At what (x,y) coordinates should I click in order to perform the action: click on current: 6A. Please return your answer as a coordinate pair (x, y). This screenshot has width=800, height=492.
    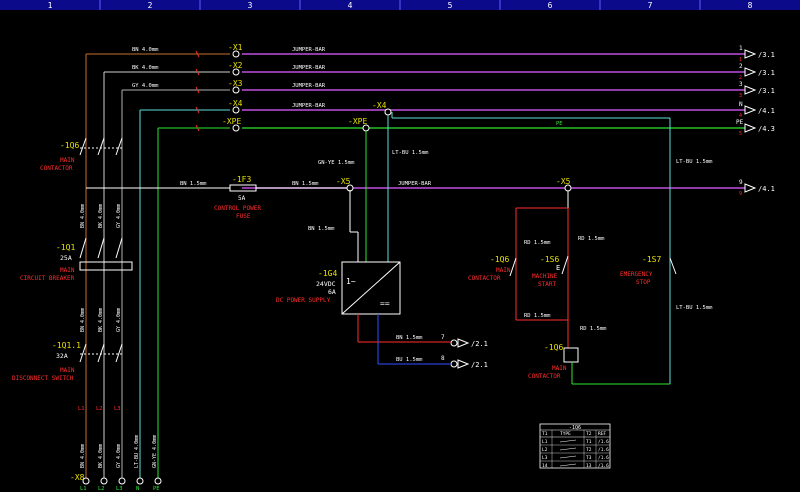
    Looking at the image, I should click on (332, 292).